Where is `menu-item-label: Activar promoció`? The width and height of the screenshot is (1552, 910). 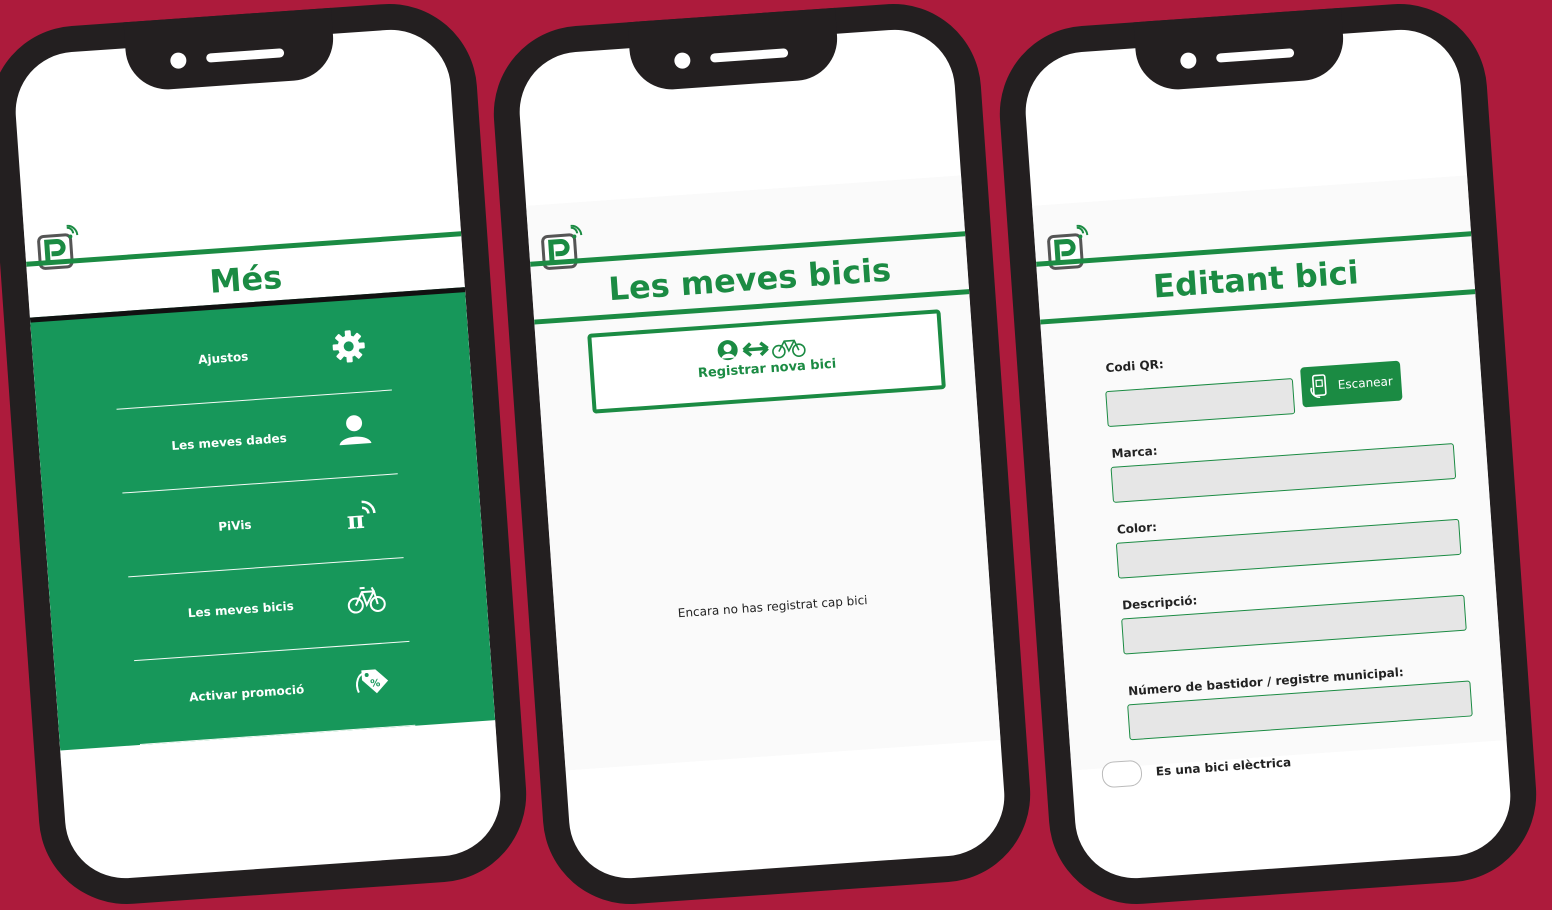 menu-item-label: Activar promoció is located at coordinates (246, 693).